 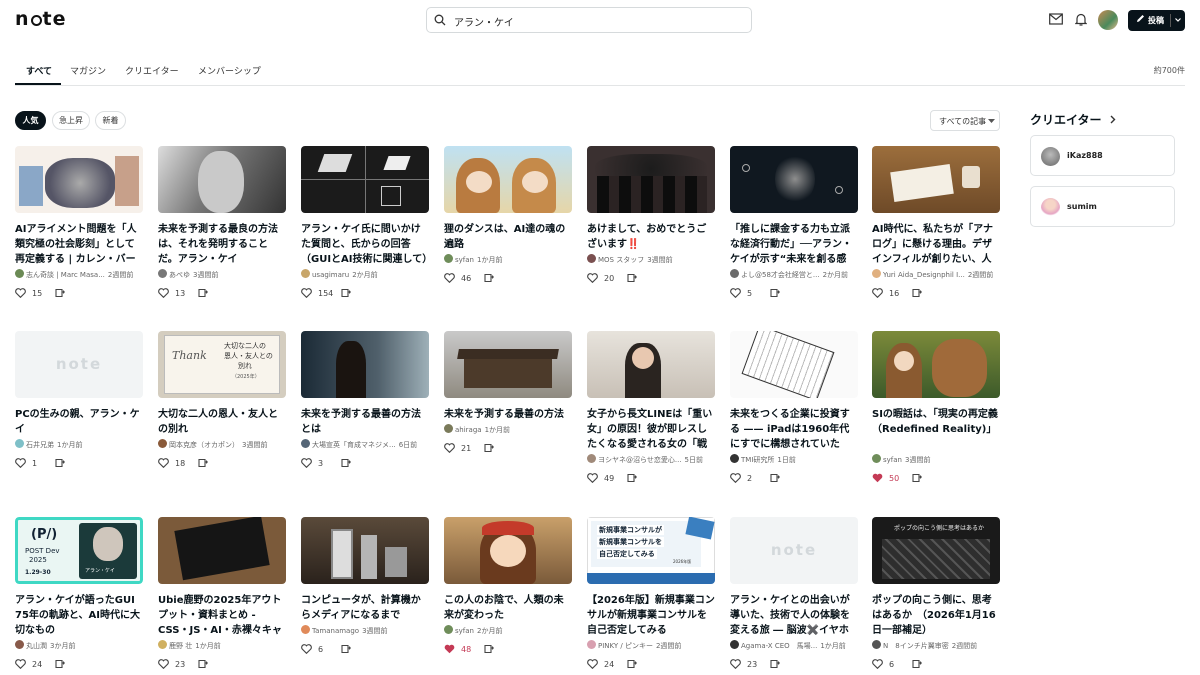 What do you see at coordinates (936, 550) in the screenshot?
I see `article-thumbnail: ポップの向こう側に思考はあるか` at bounding box center [936, 550].